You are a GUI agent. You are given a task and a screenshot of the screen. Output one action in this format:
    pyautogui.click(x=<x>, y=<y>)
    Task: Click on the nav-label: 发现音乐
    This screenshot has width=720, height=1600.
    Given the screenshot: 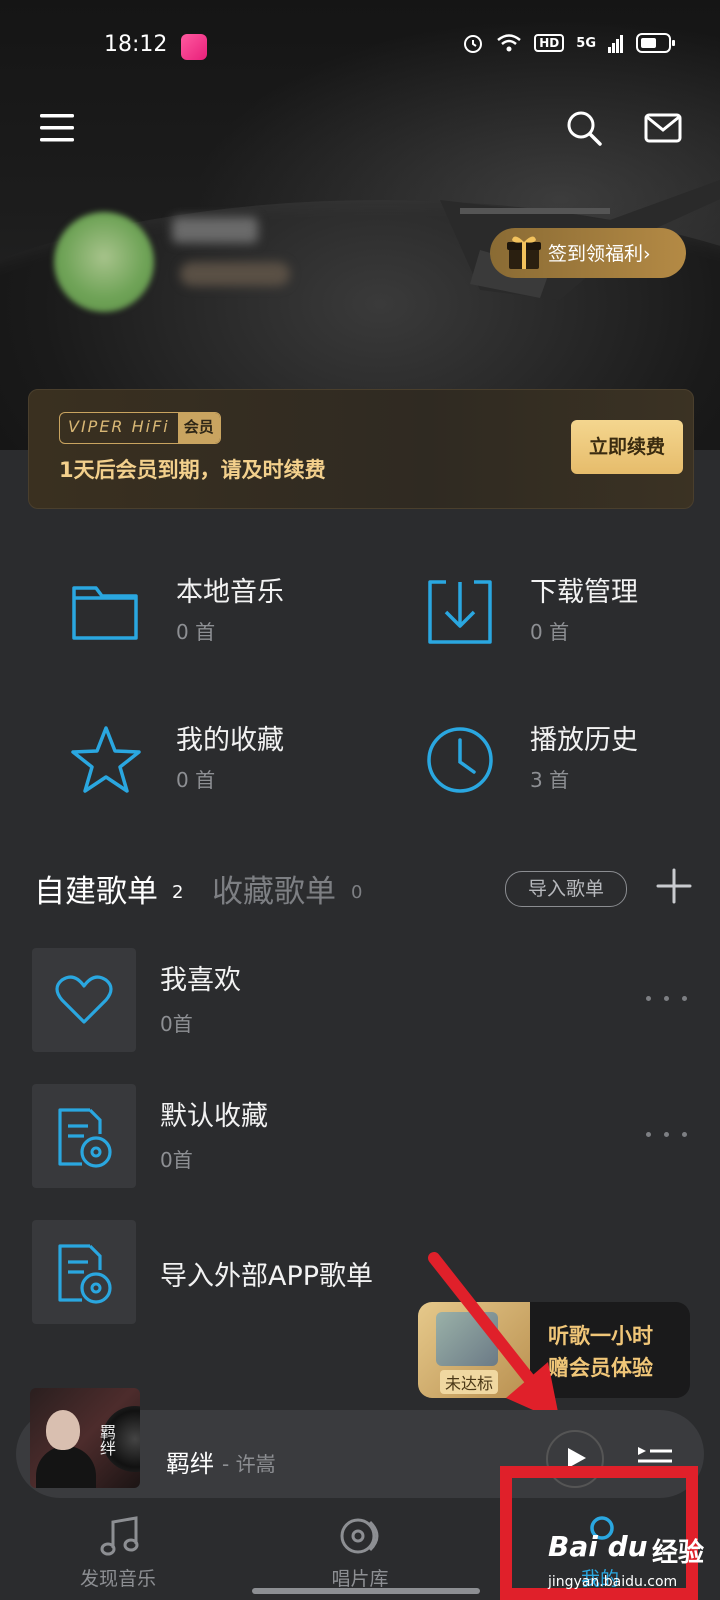 What is the action you would take?
    pyautogui.click(x=117, y=1579)
    